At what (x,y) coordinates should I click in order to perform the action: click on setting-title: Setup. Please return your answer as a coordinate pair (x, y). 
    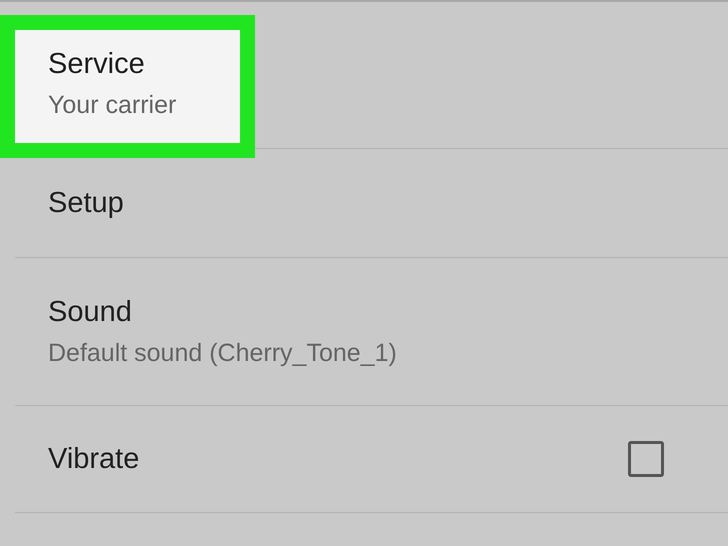
    Looking at the image, I should click on (86, 203).